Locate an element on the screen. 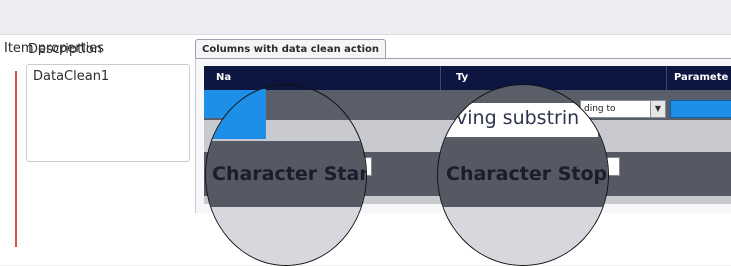  zoom-type-text: ving substrin is located at coordinates (518, 118).